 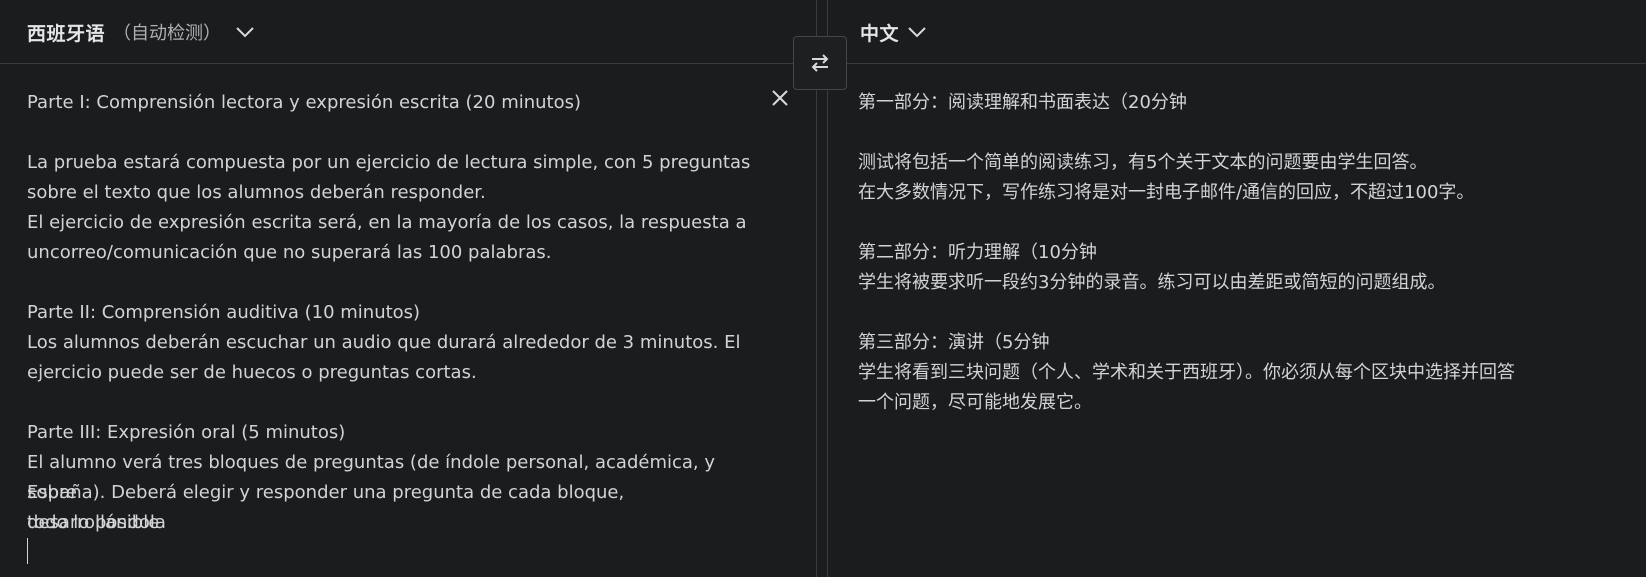 I want to click on translation-text-line: 第三部分：演讲（5分钟, so click(x=954, y=342).